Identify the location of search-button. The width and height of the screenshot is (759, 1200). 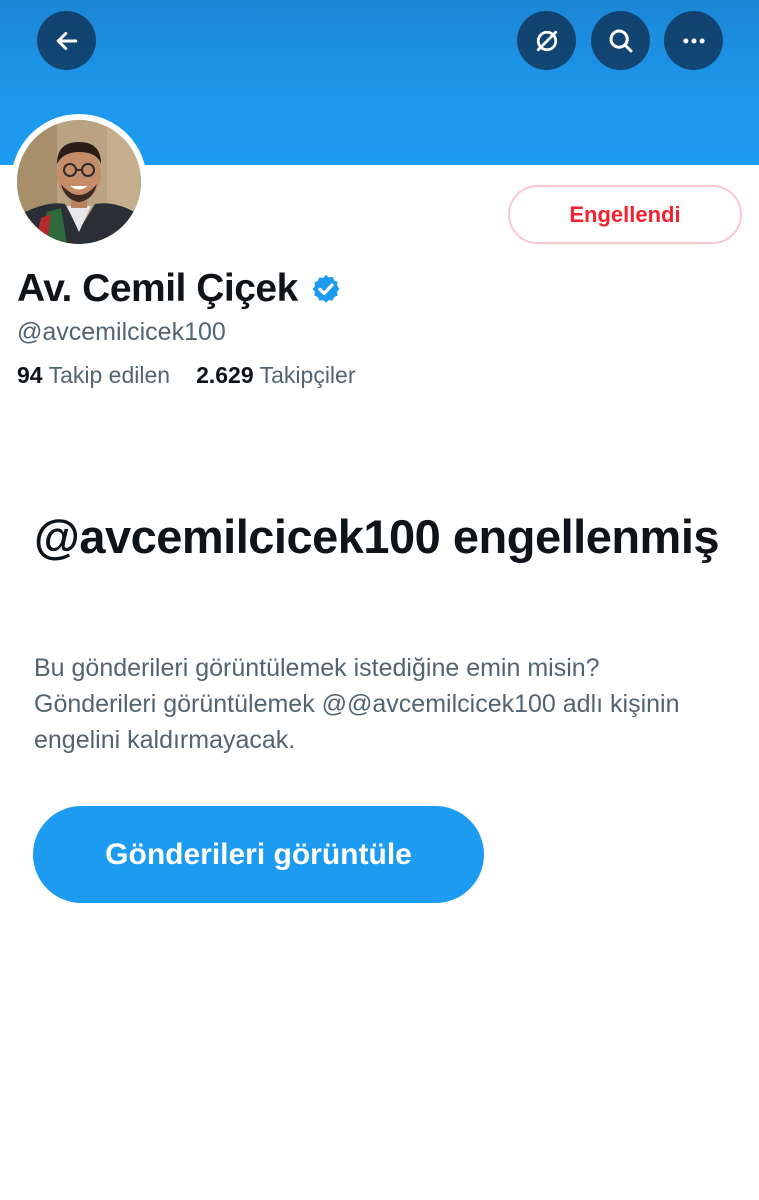
(620, 40).